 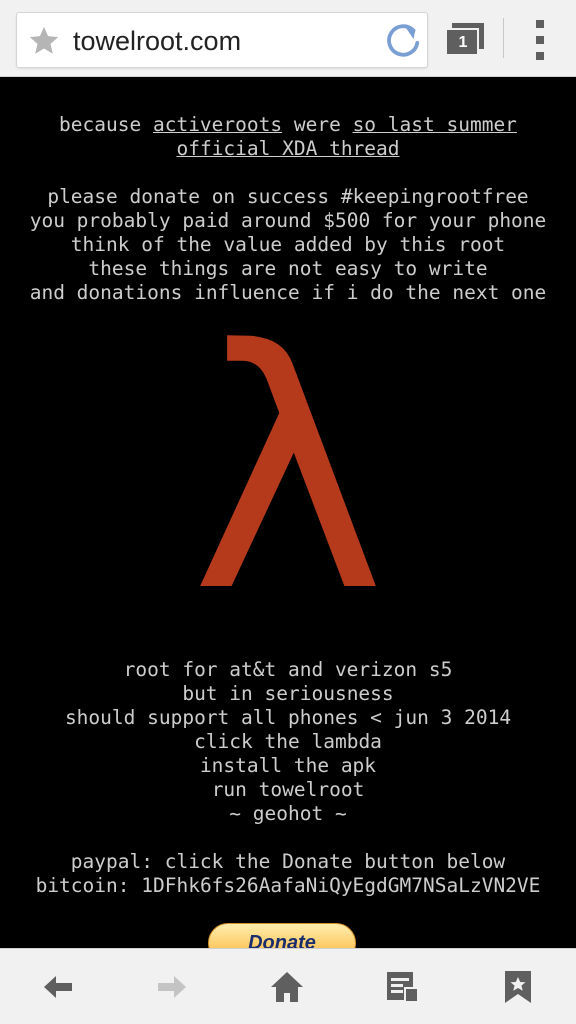 I want to click on overflow-menu-icon, so click(x=540, y=40).